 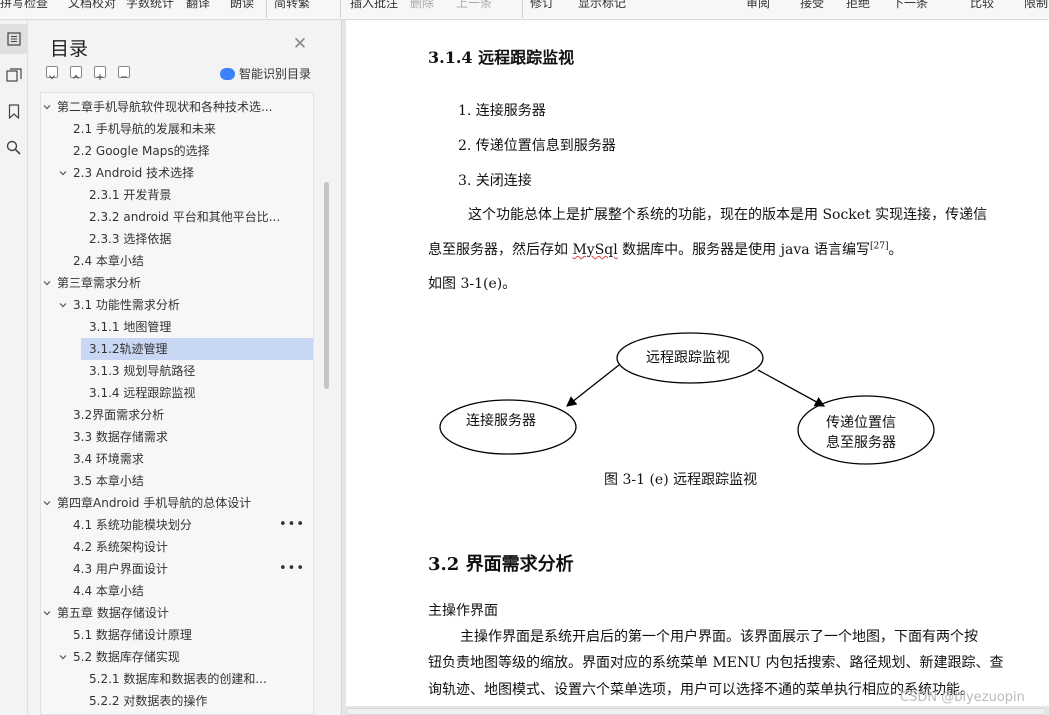 I want to click on toc-item: 2.1 手机导航的发展和未来, so click(x=177, y=129).